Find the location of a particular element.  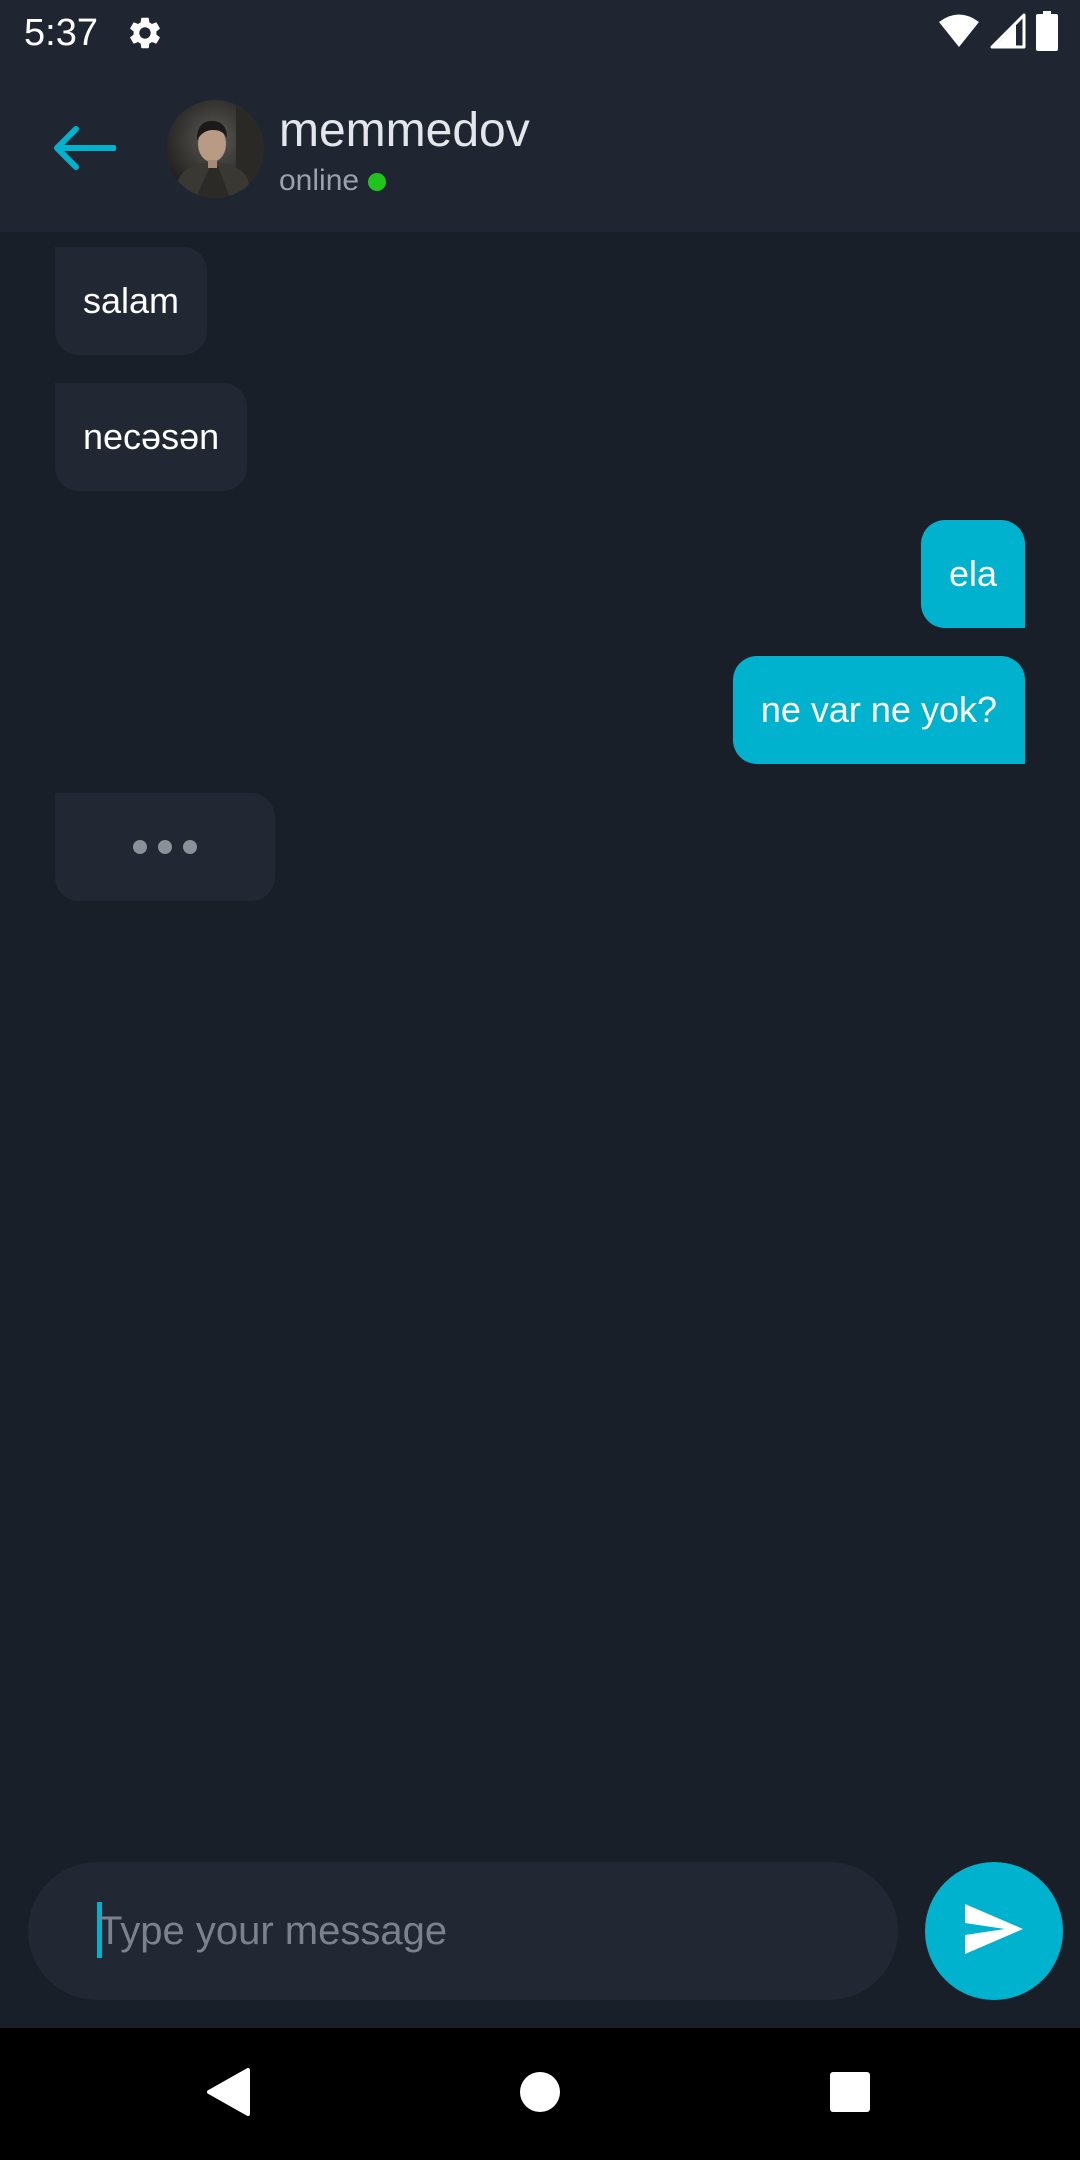

status-icons is located at coordinates (998, 33).